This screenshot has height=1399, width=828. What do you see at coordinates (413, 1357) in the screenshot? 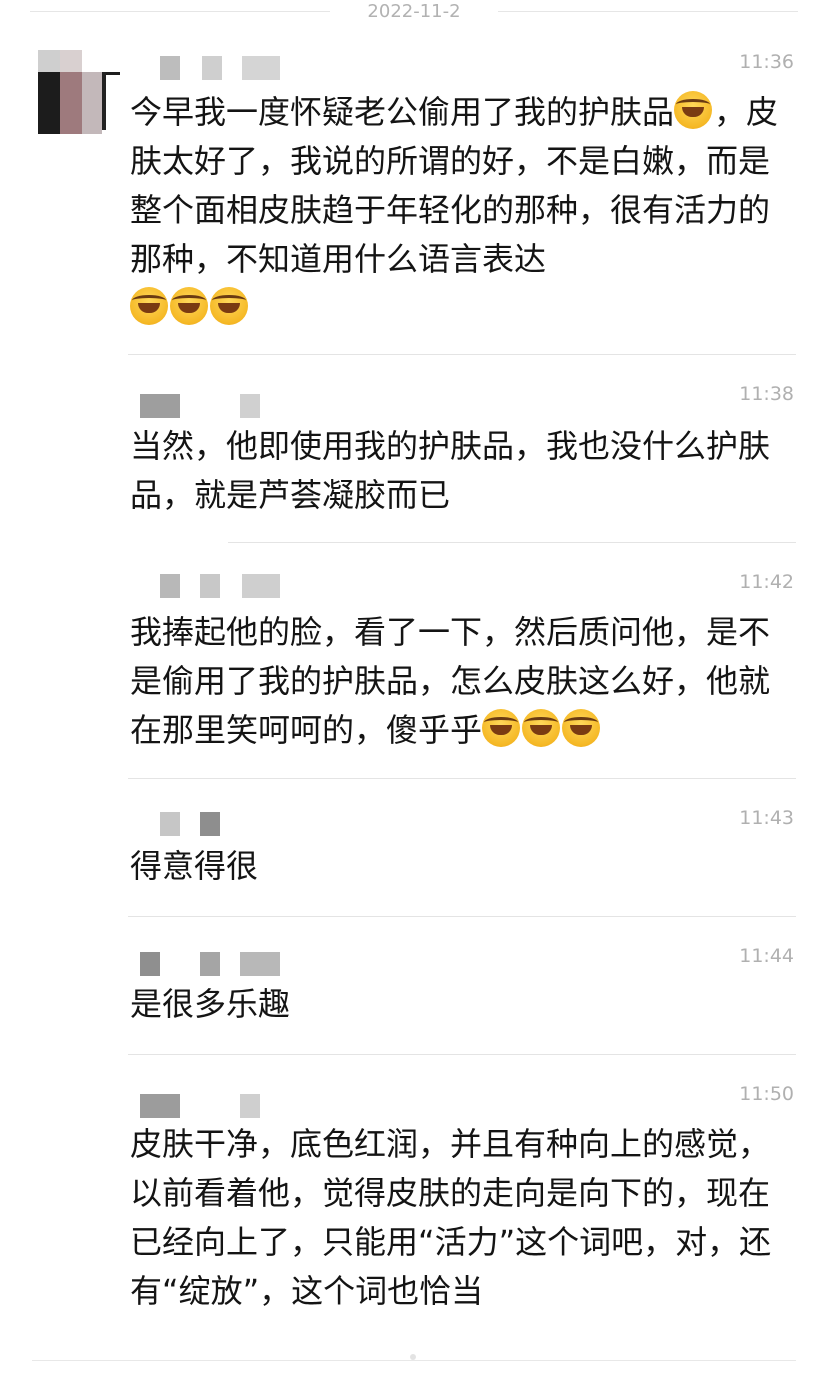
I see `bottom-dot` at bounding box center [413, 1357].